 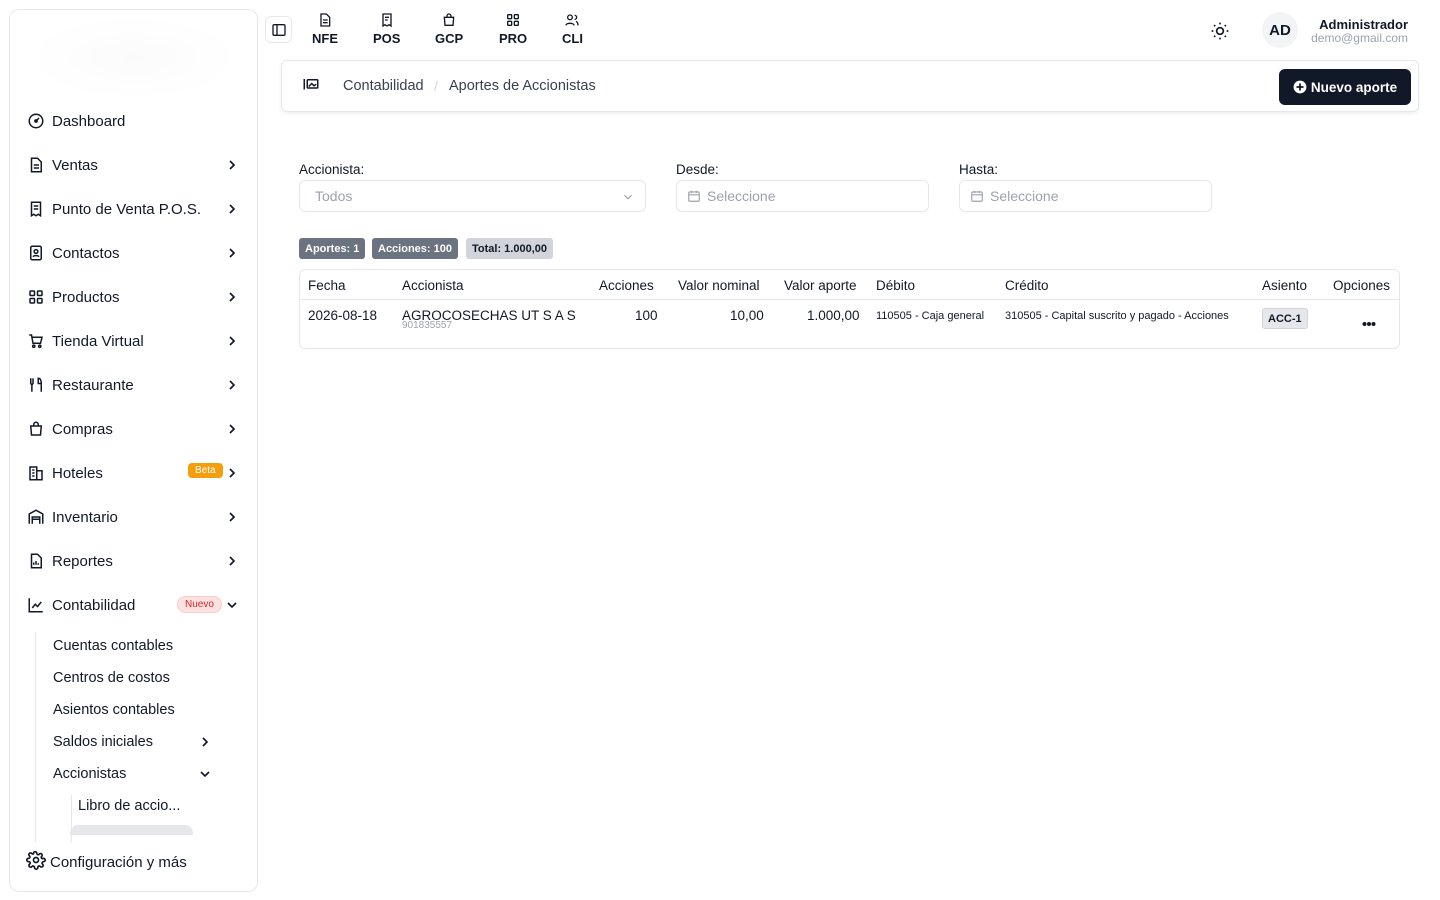 I want to click on sidebar-item-label: Contactos, so click(x=86, y=253).